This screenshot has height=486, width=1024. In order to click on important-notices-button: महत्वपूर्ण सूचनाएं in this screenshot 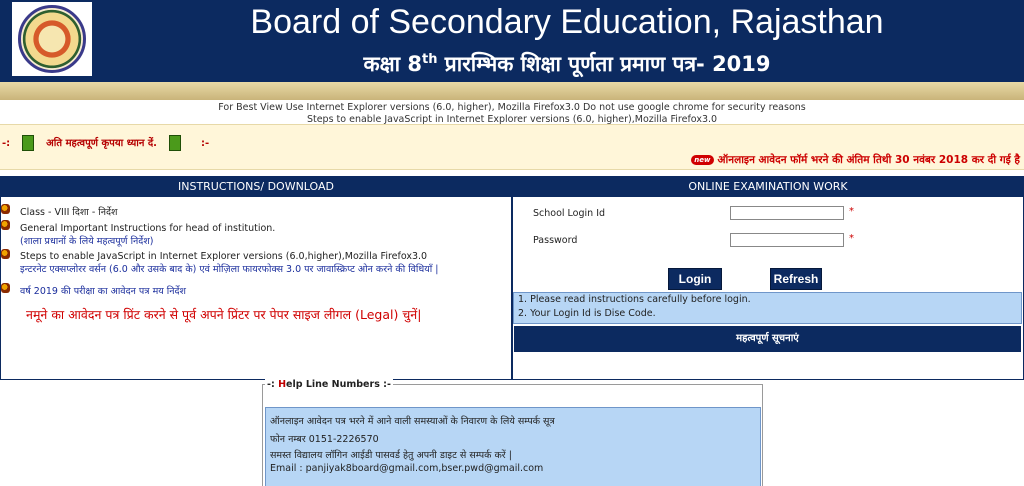, I will do `click(767, 339)`.